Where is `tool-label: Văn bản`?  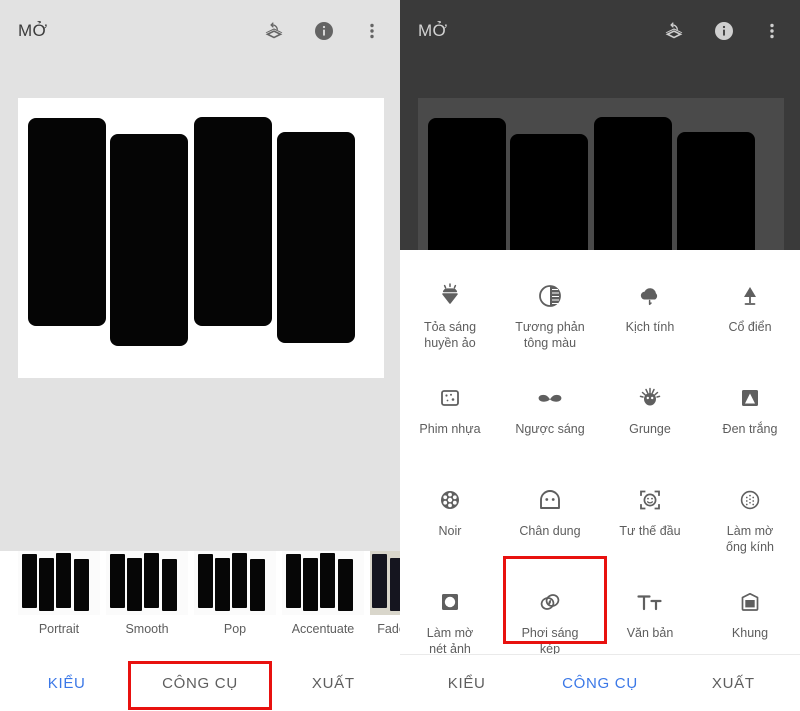 tool-label: Văn bản is located at coordinates (650, 633).